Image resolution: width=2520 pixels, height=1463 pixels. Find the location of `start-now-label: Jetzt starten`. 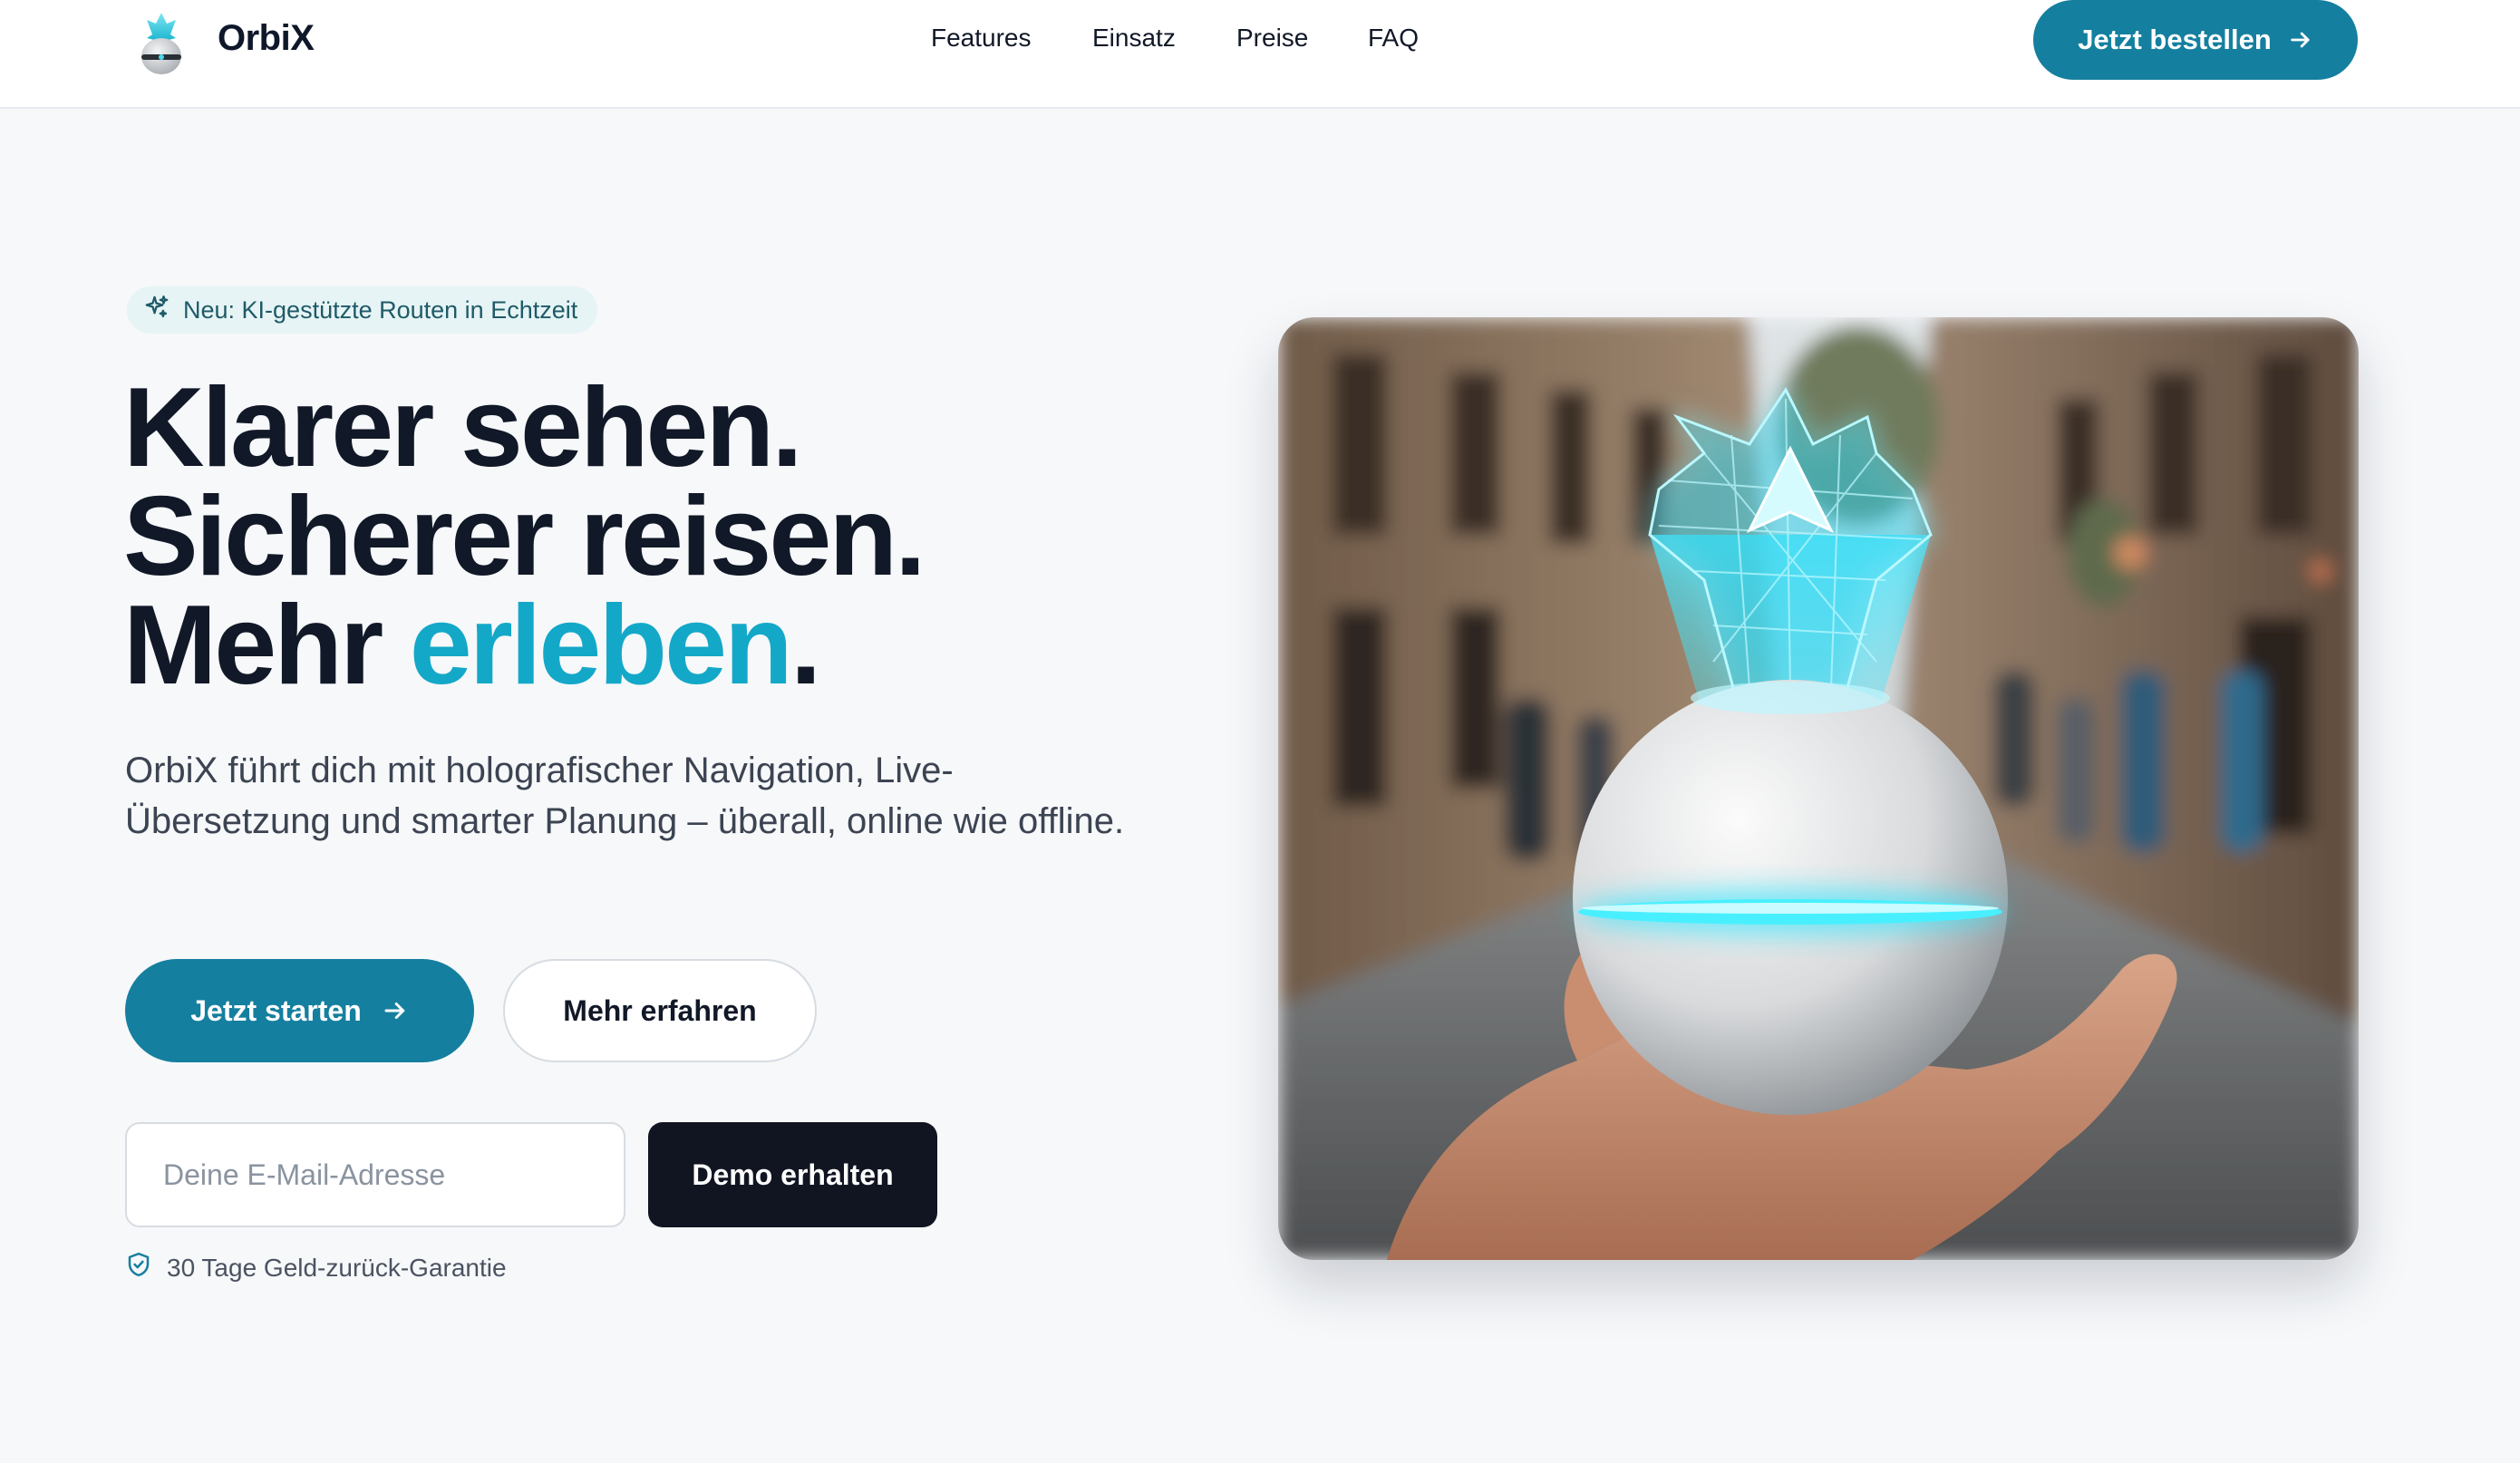

start-now-label: Jetzt starten is located at coordinates (276, 1010).